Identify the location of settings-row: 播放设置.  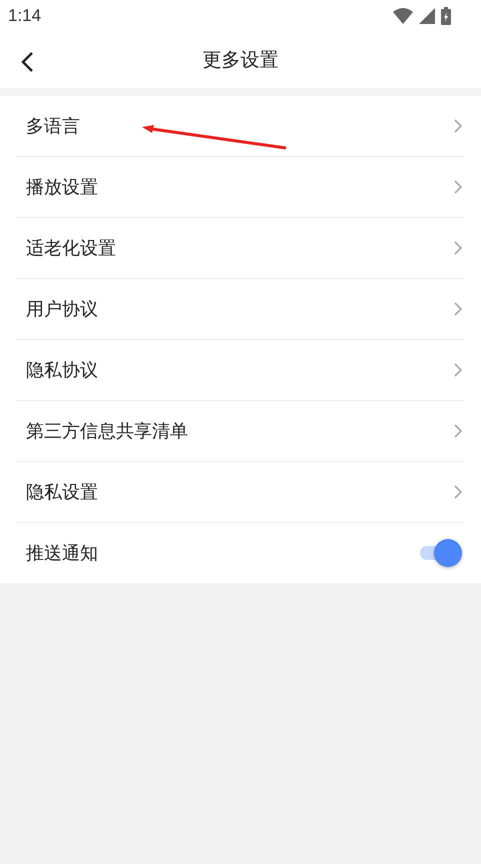
(240, 187).